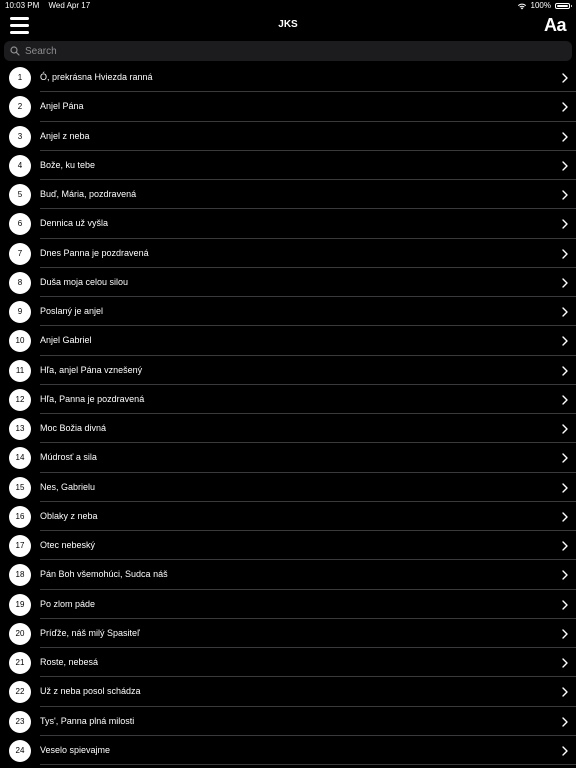 The image size is (576, 768). Describe the element at coordinates (73, 428) in the screenshot. I see `song-title: Moc Božia divná` at that location.